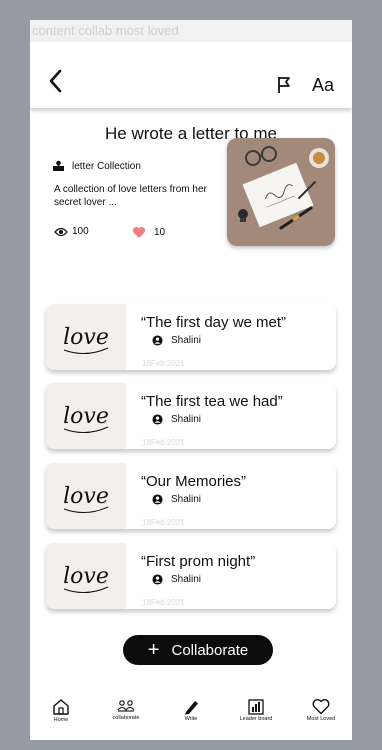  I want to click on chevron-left-icon, so click(56, 81).